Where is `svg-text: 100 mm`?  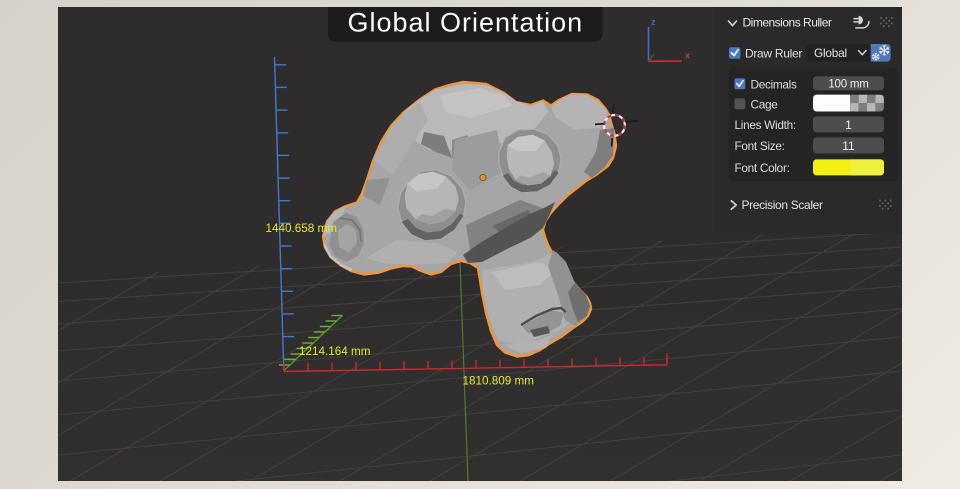
svg-text: 100 mm is located at coordinates (848, 85).